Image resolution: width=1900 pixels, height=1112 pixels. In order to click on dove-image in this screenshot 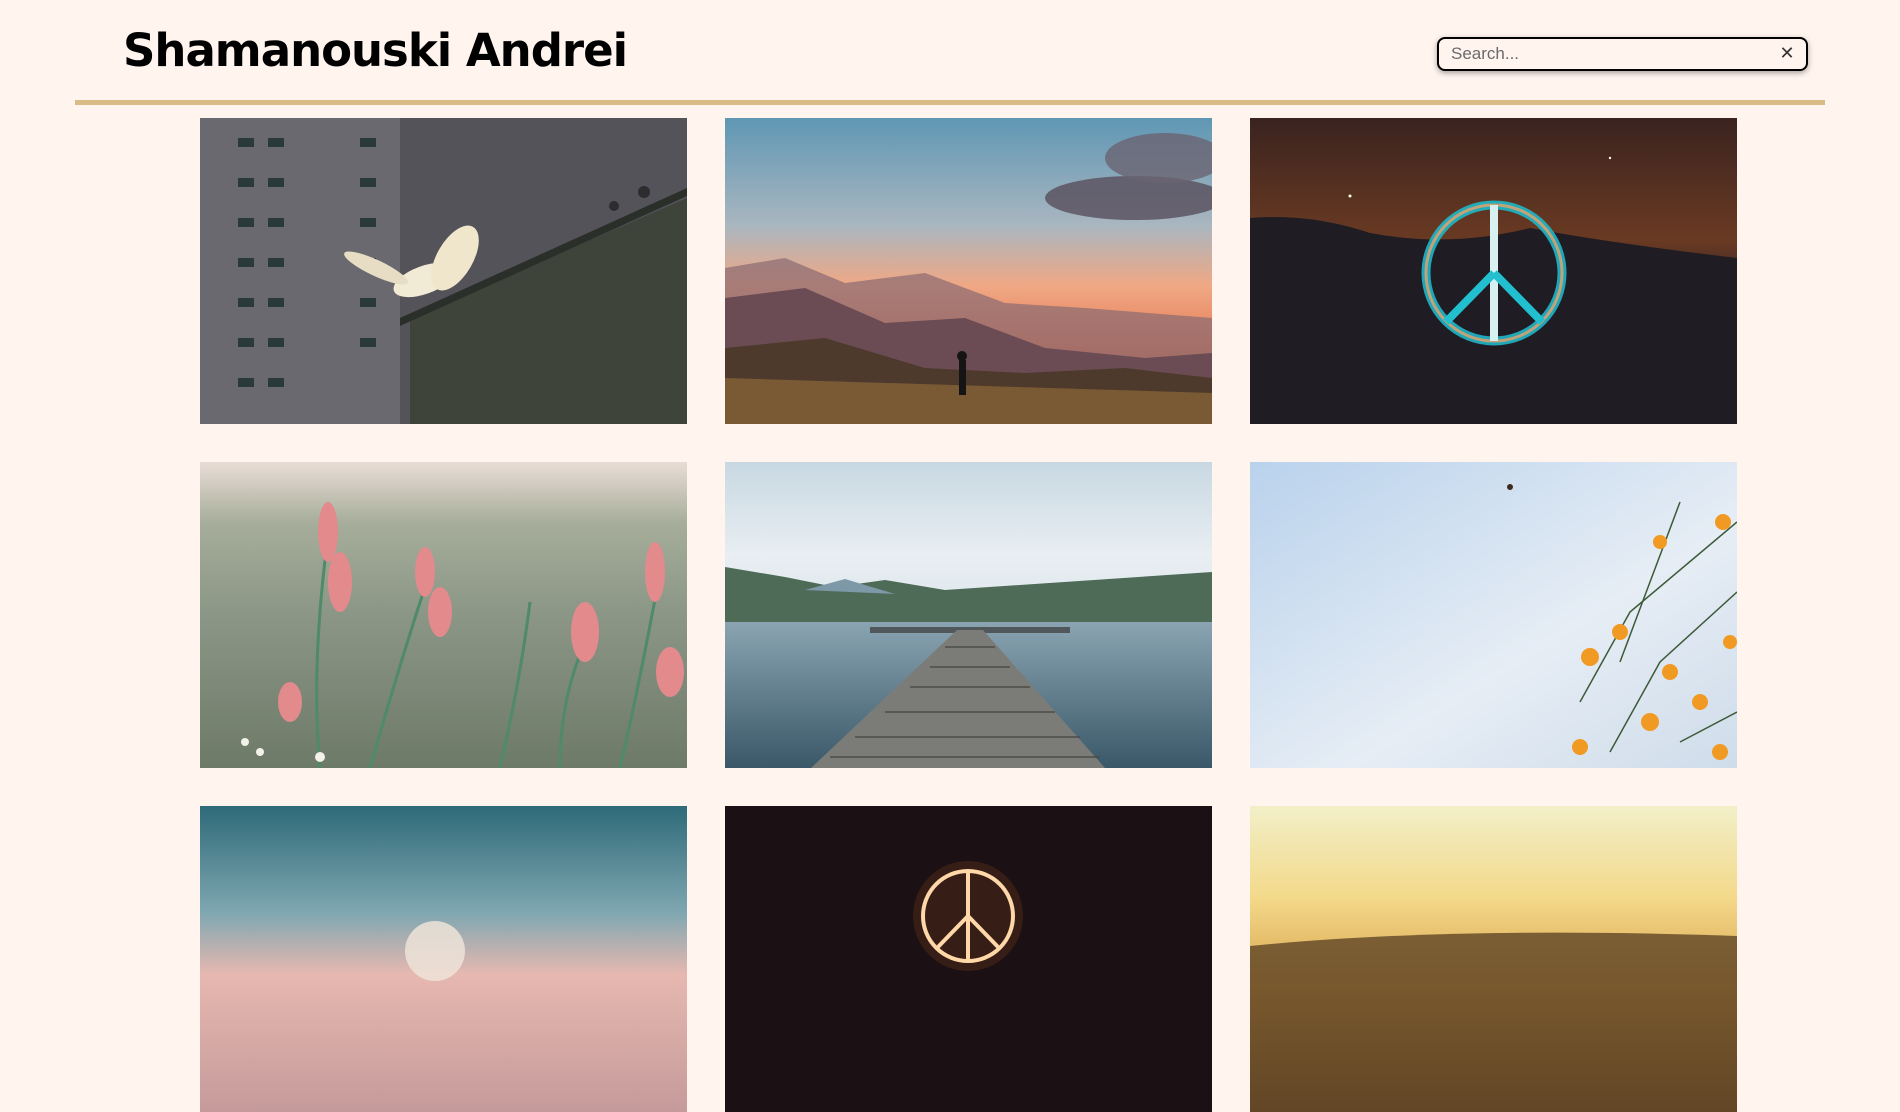, I will do `click(443, 271)`.